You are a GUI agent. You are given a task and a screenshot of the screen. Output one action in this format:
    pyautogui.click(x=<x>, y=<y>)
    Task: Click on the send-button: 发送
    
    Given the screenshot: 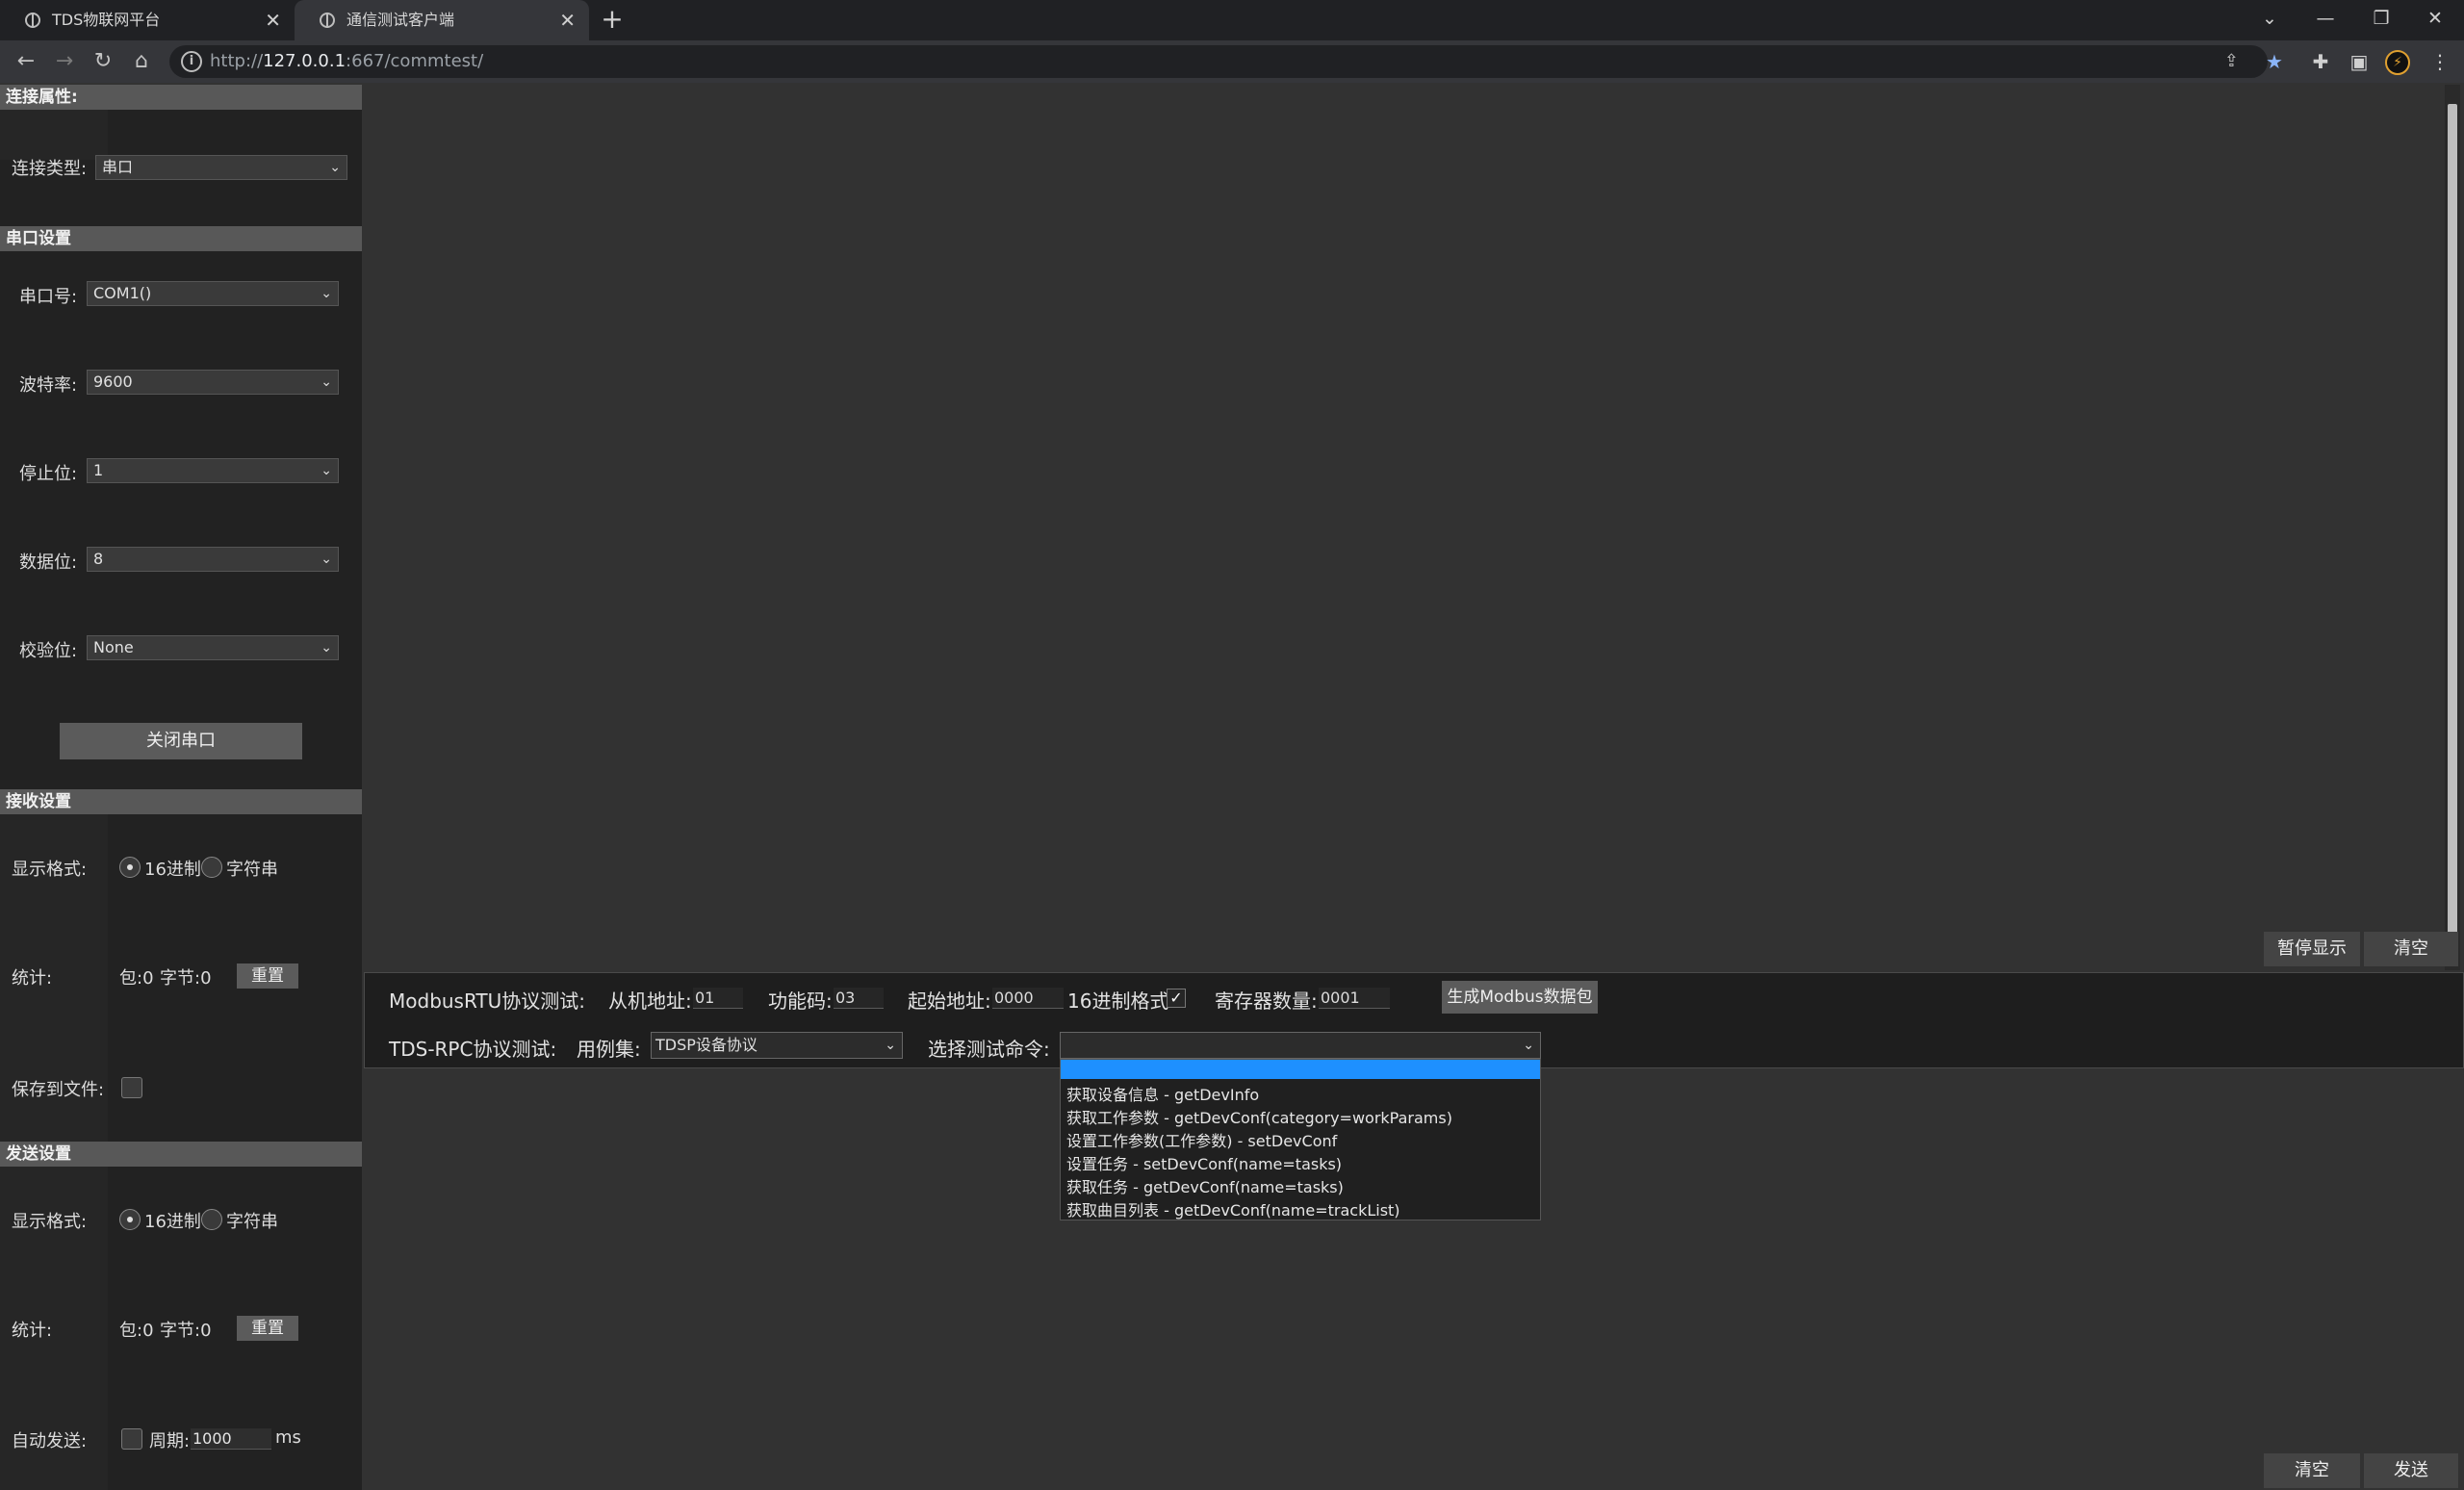 What is the action you would take?
    pyautogui.click(x=2411, y=1470)
    